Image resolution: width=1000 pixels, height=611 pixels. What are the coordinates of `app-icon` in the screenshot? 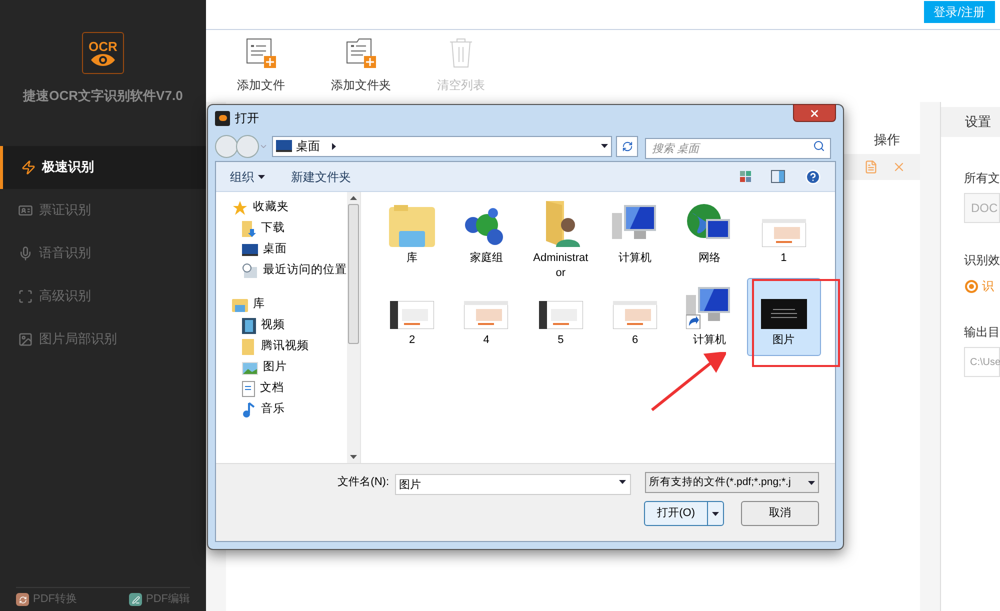 It's located at (222, 118).